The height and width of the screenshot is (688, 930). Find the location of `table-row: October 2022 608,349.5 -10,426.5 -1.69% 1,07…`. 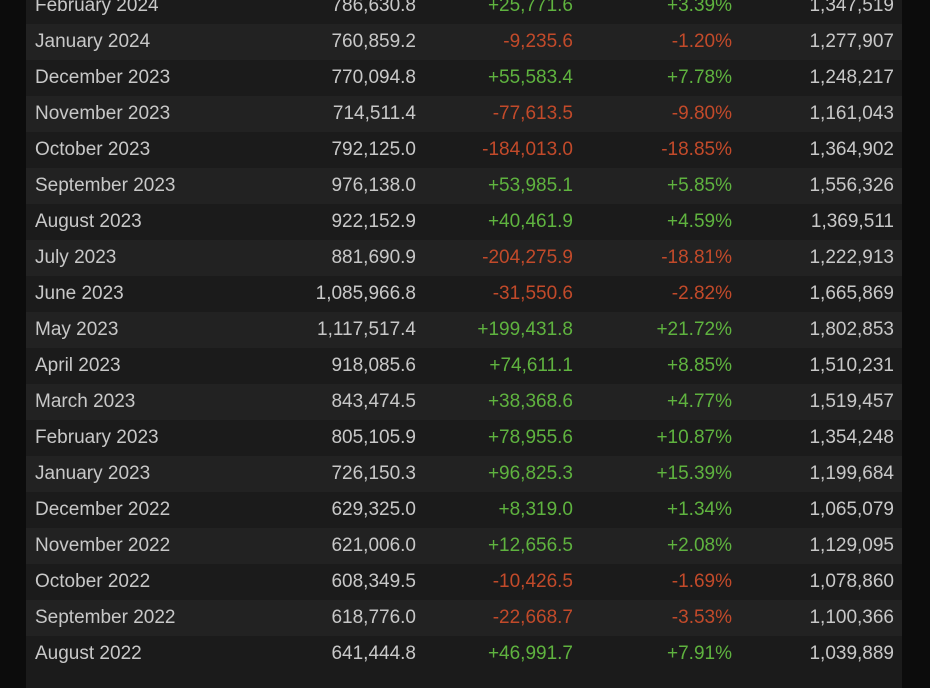

table-row: October 2022 608,349.5 -10,426.5 -1.69% 1,07… is located at coordinates (464, 582).